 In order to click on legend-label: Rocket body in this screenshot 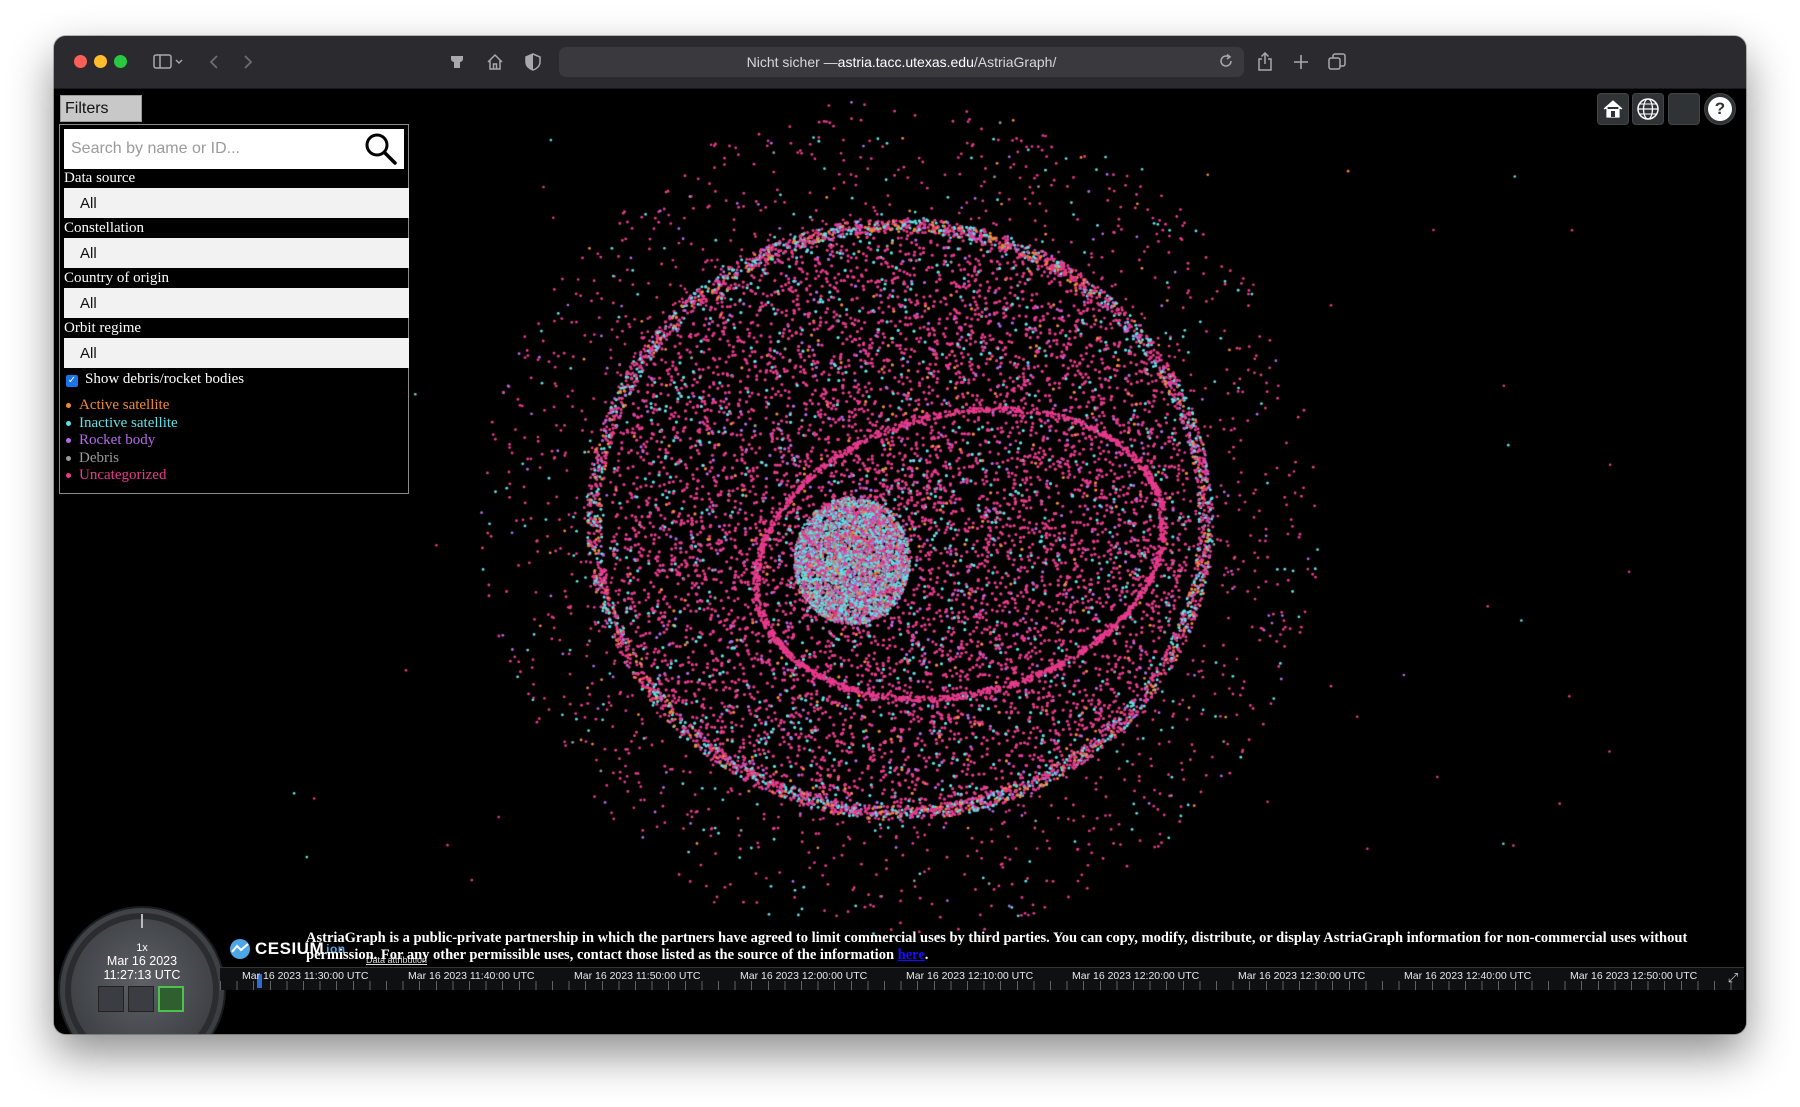, I will do `click(117, 440)`.